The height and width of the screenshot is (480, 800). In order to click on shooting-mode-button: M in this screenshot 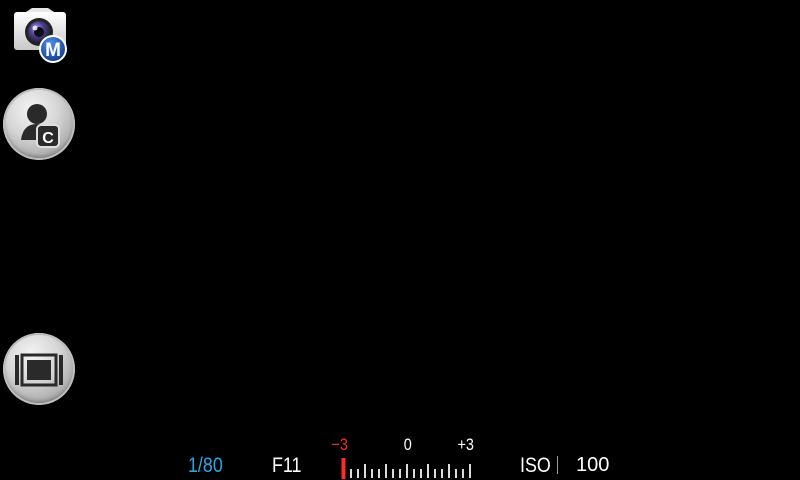, I will do `click(41, 35)`.